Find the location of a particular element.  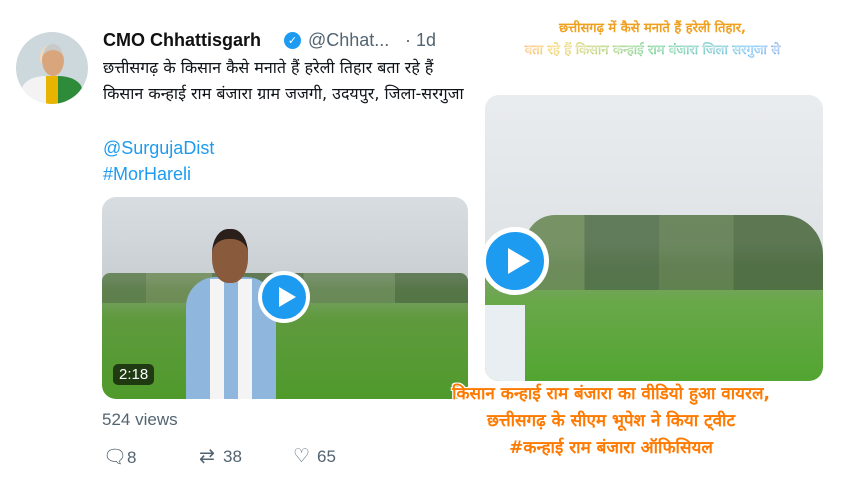

zoom-scenery is located at coordinates (674, 252).